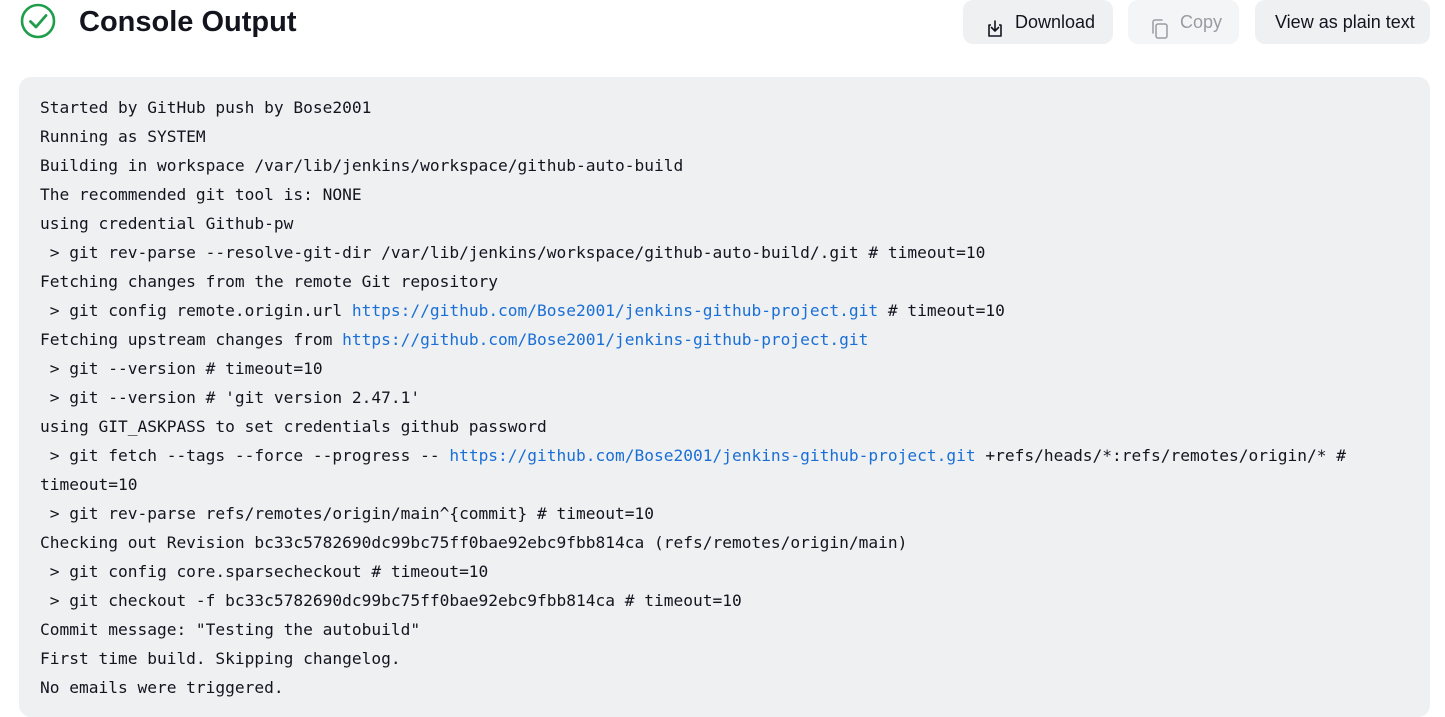 Image resolution: width=1445 pixels, height=717 pixels. What do you see at coordinates (245, 455) in the screenshot?
I see `console-text: > git fetch --tags --force --progress --` at bounding box center [245, 455].